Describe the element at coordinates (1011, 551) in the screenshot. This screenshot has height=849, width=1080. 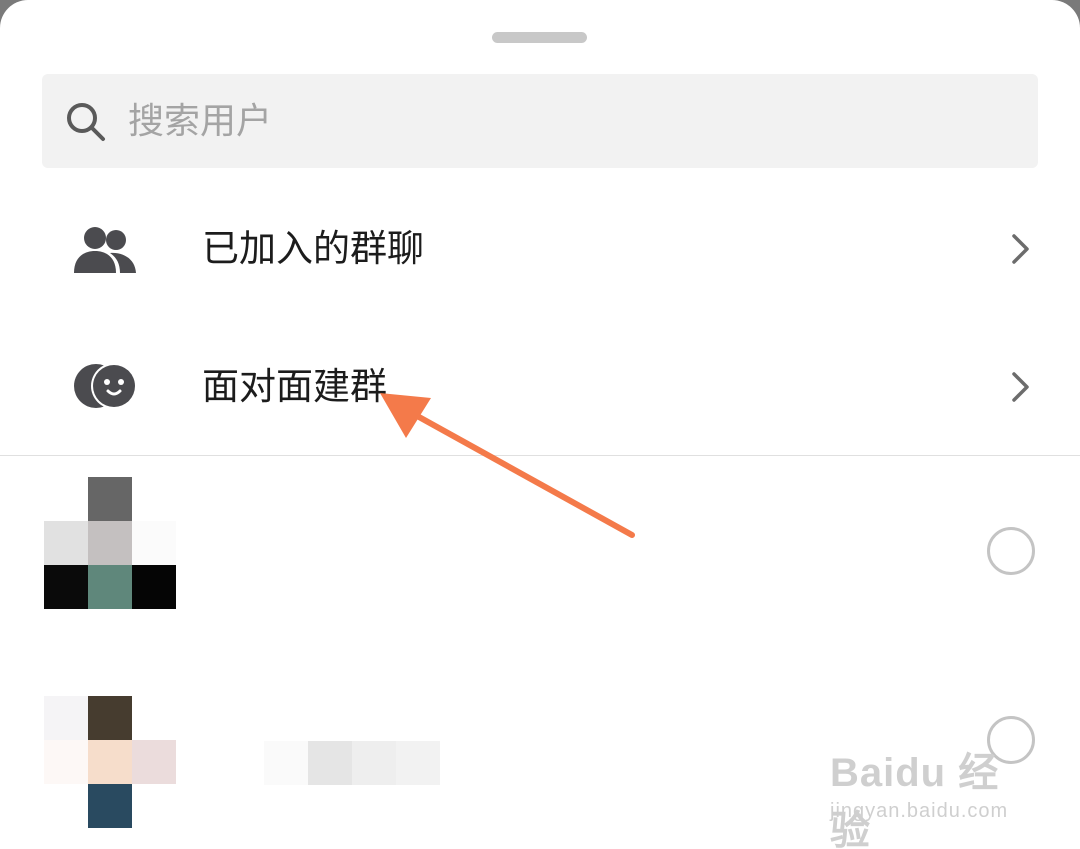
I see `select-radio` at that location.